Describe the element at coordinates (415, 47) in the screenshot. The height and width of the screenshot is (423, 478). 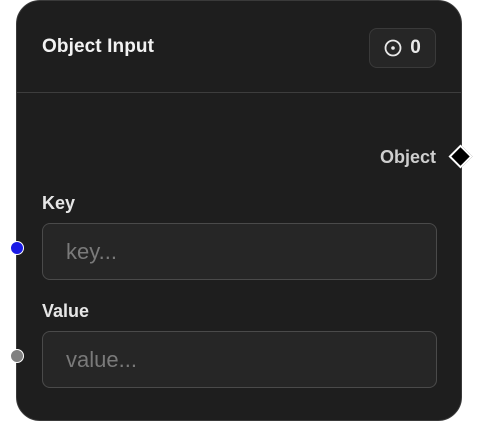
I see `run-count: 0` at that location.